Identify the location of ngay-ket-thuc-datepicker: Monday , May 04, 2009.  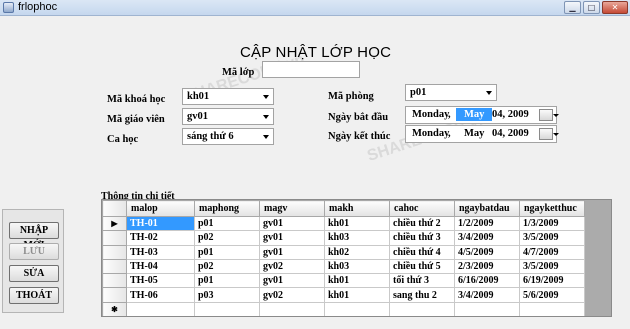
(482, 134).